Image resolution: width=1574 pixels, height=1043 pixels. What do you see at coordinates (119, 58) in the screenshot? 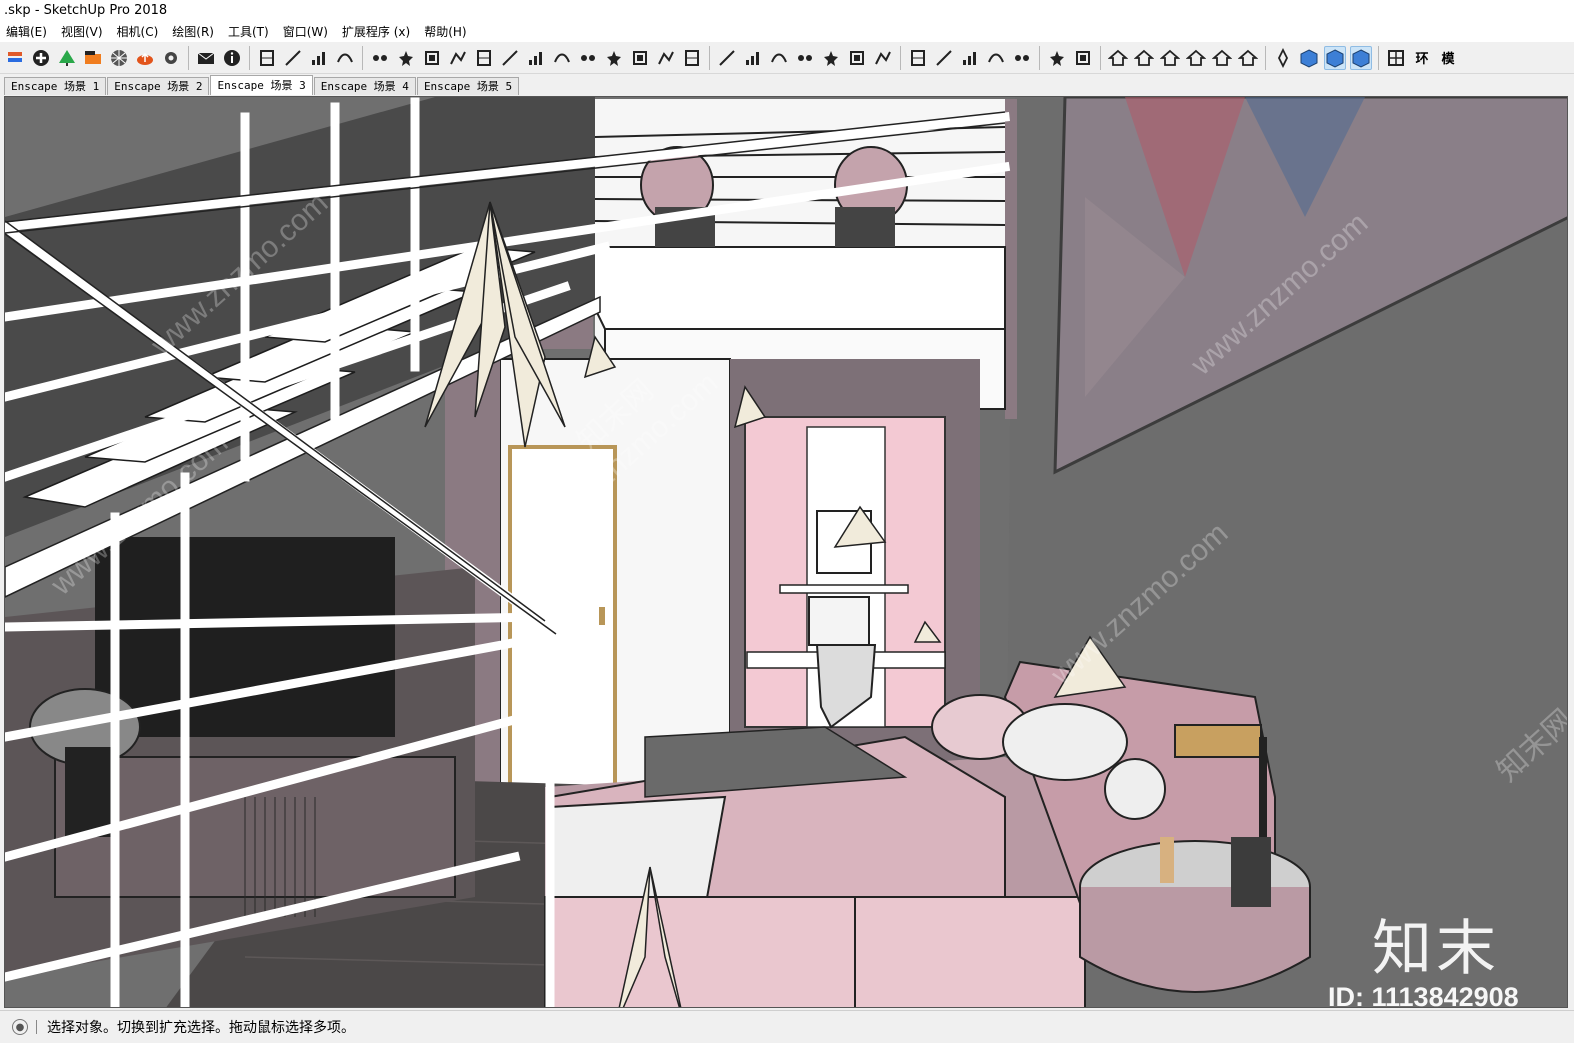
I see `grid-sphere-icon` at bounding box center [119, 58].